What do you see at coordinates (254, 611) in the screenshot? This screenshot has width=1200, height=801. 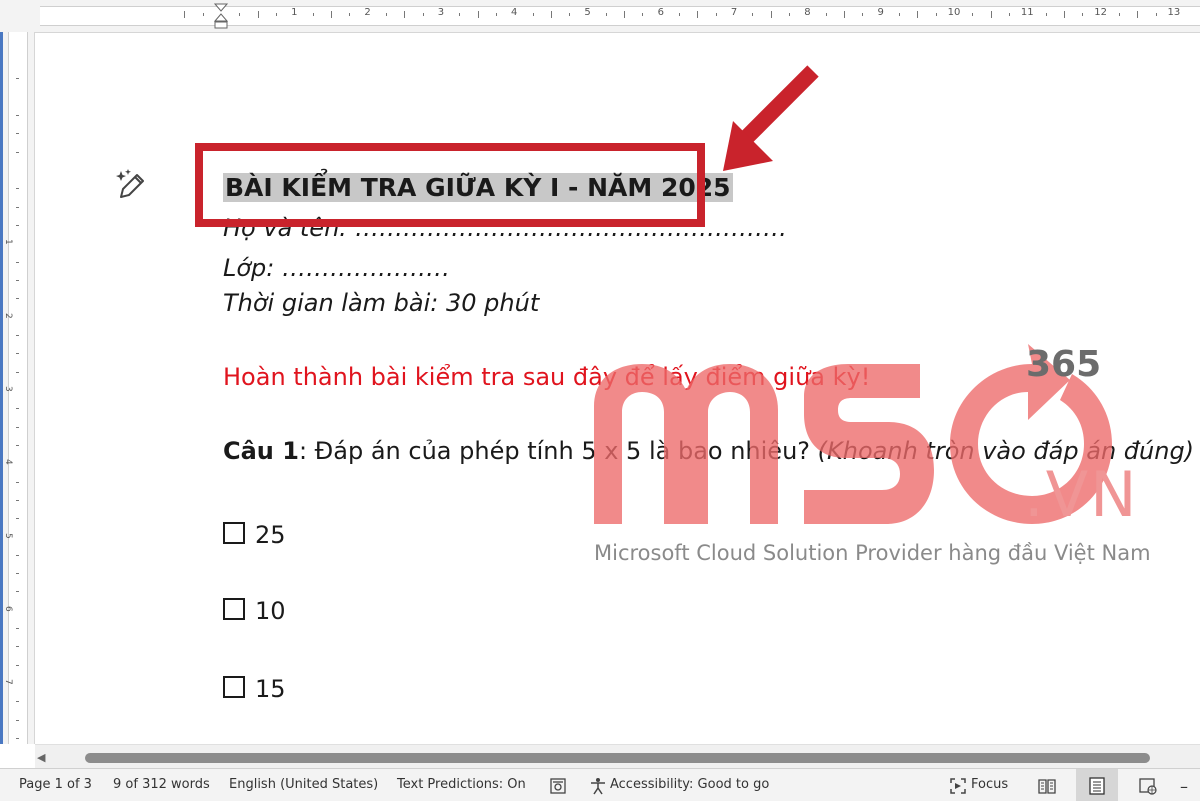 I see `answer-option: 10` at bounding box center [254, 611].